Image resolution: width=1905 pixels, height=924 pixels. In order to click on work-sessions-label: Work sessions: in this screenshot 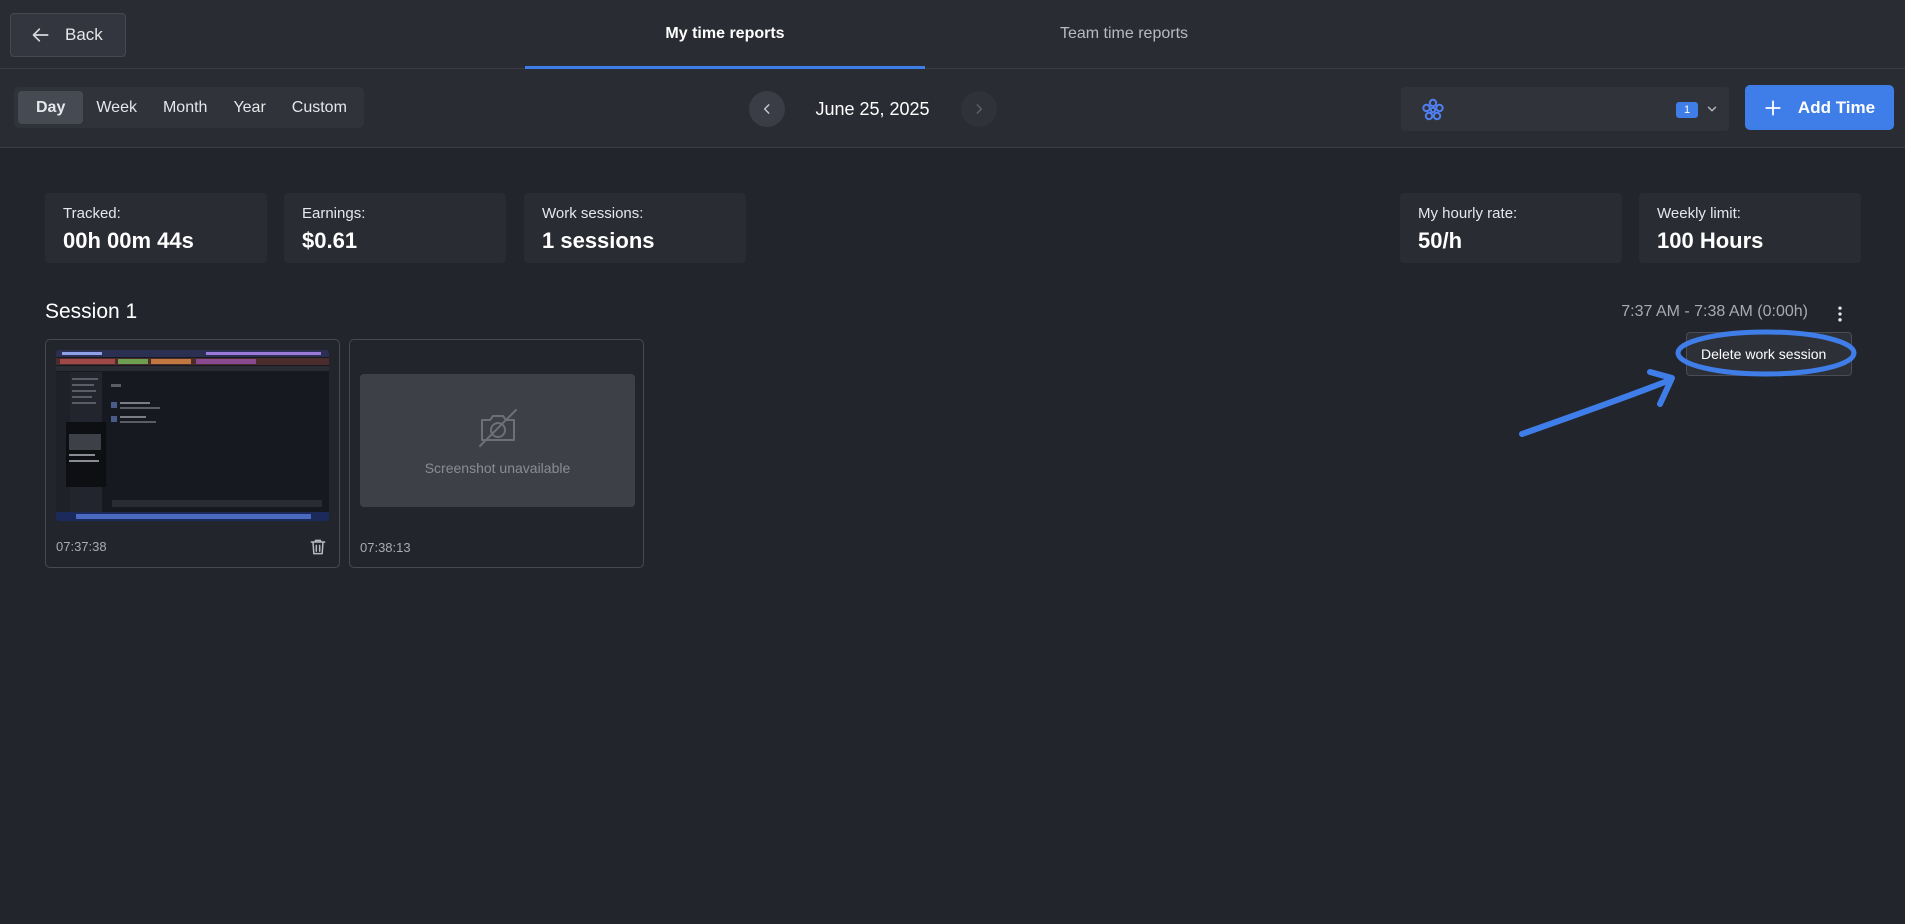, I will do `click(593, 213)`.